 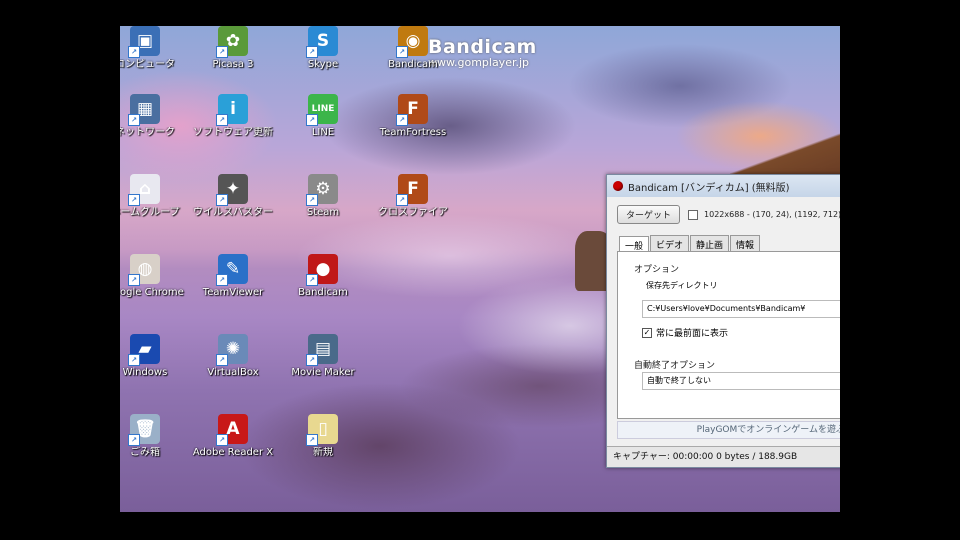 I want to click on status-bar: キャプチャー: 00:00:00 0 bytes / 188.9GB, so click(x=723, y=456).